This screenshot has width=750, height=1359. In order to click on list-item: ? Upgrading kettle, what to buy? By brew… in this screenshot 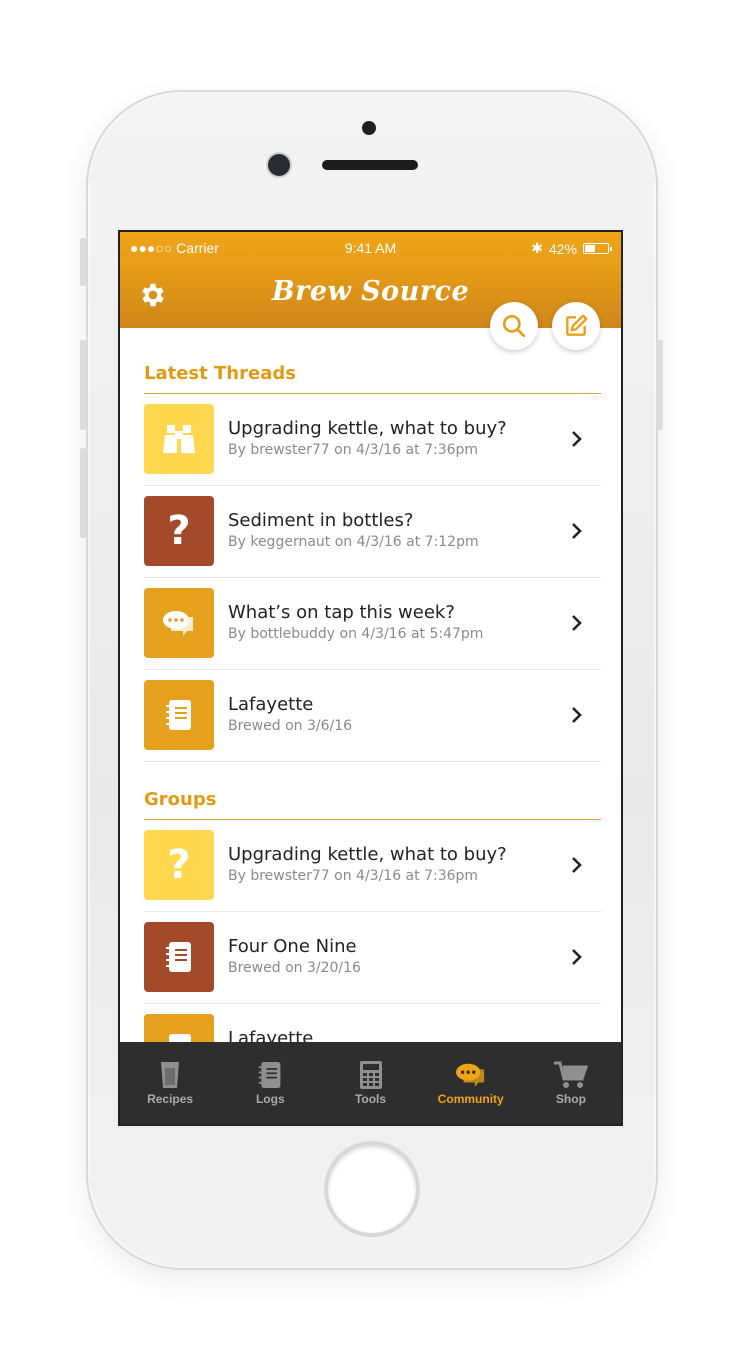, I will do `click(372, 866)`.